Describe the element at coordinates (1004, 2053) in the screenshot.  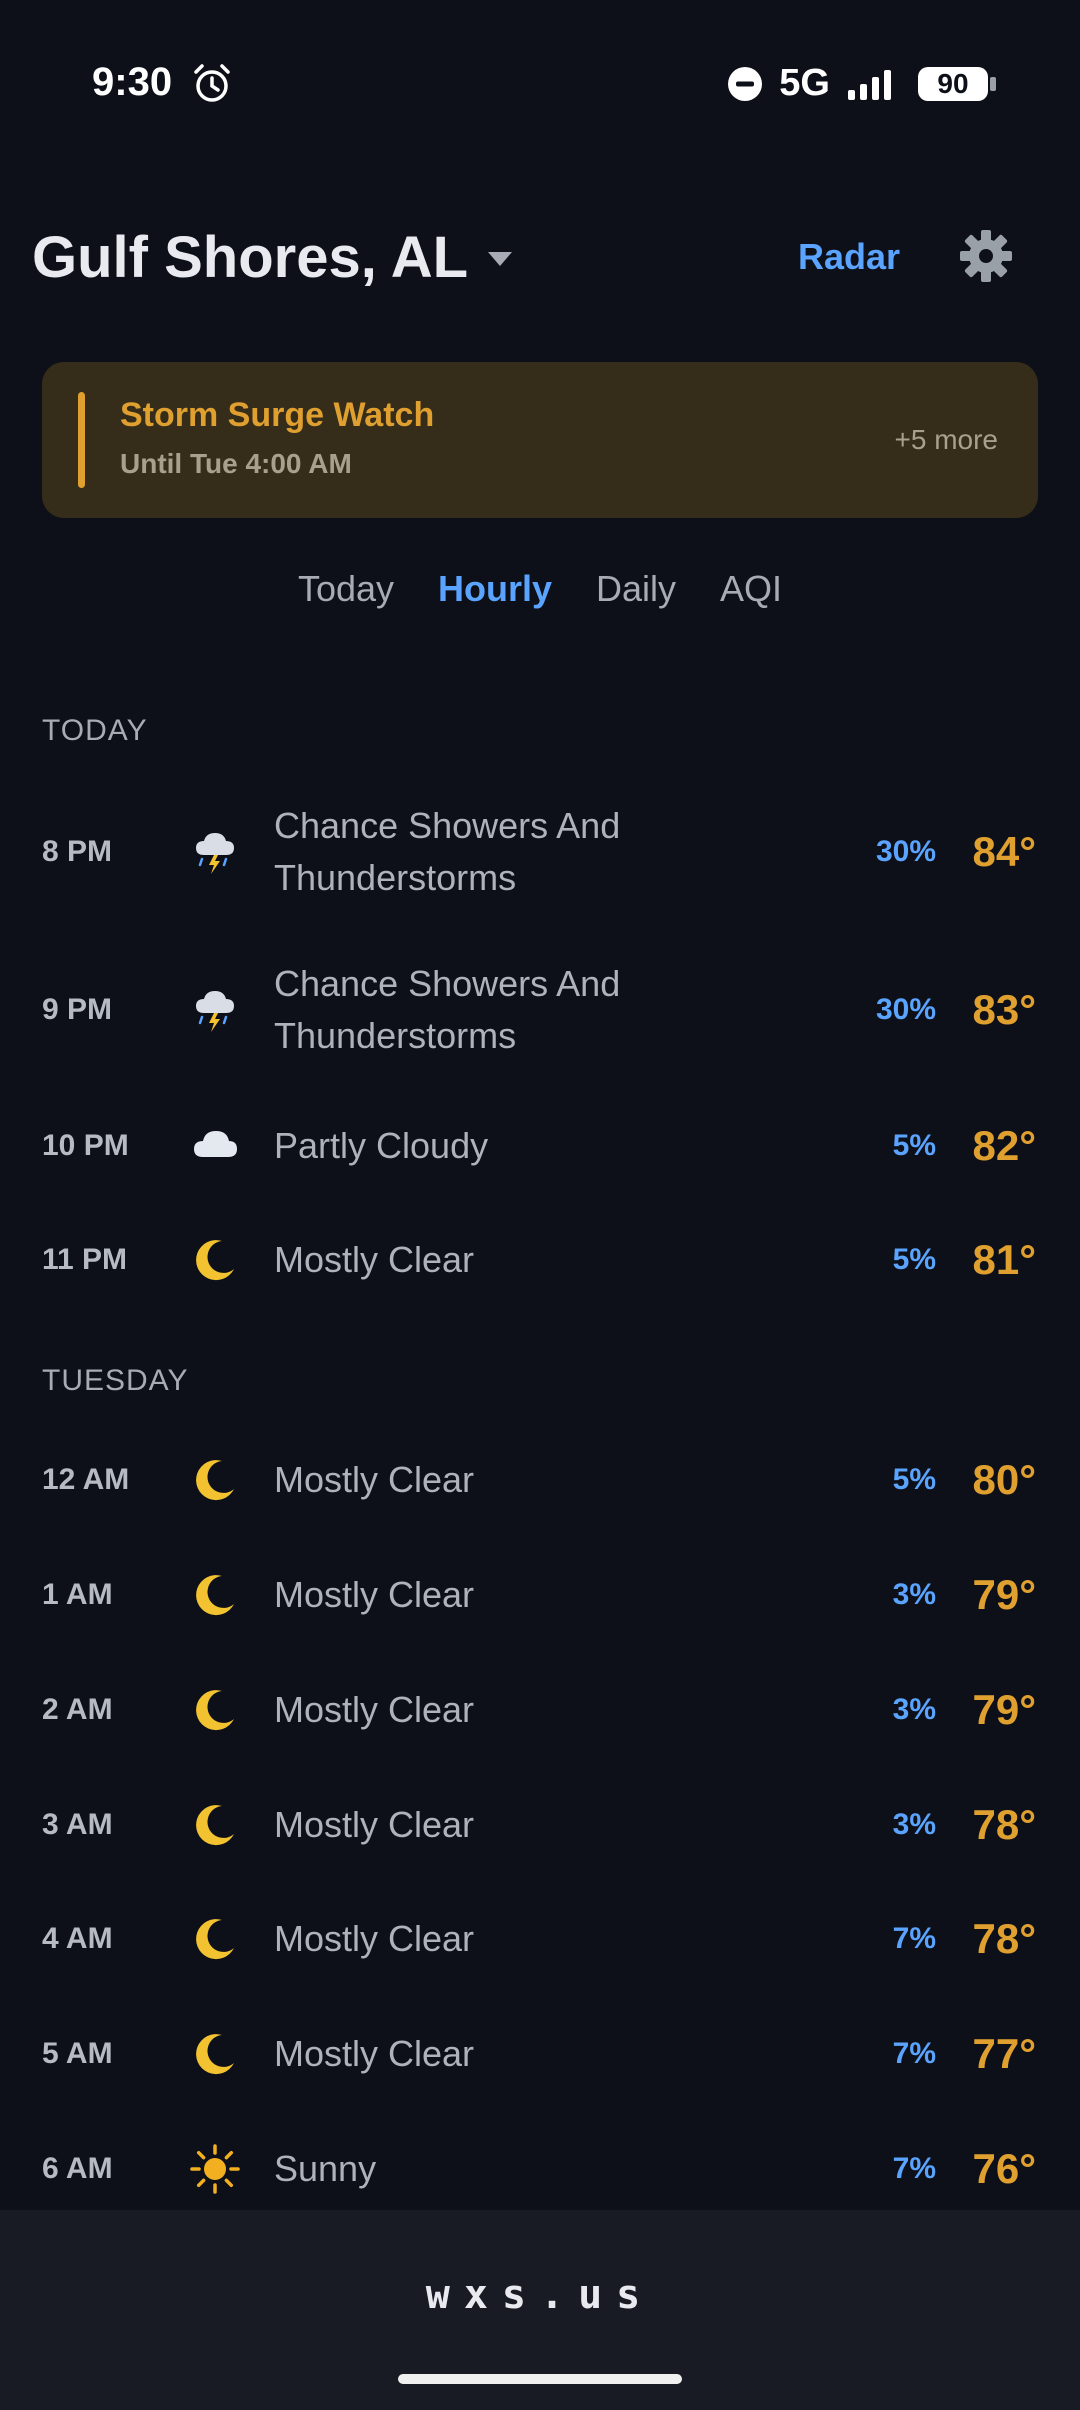
I see `hour-temperature: 77°` at that location.